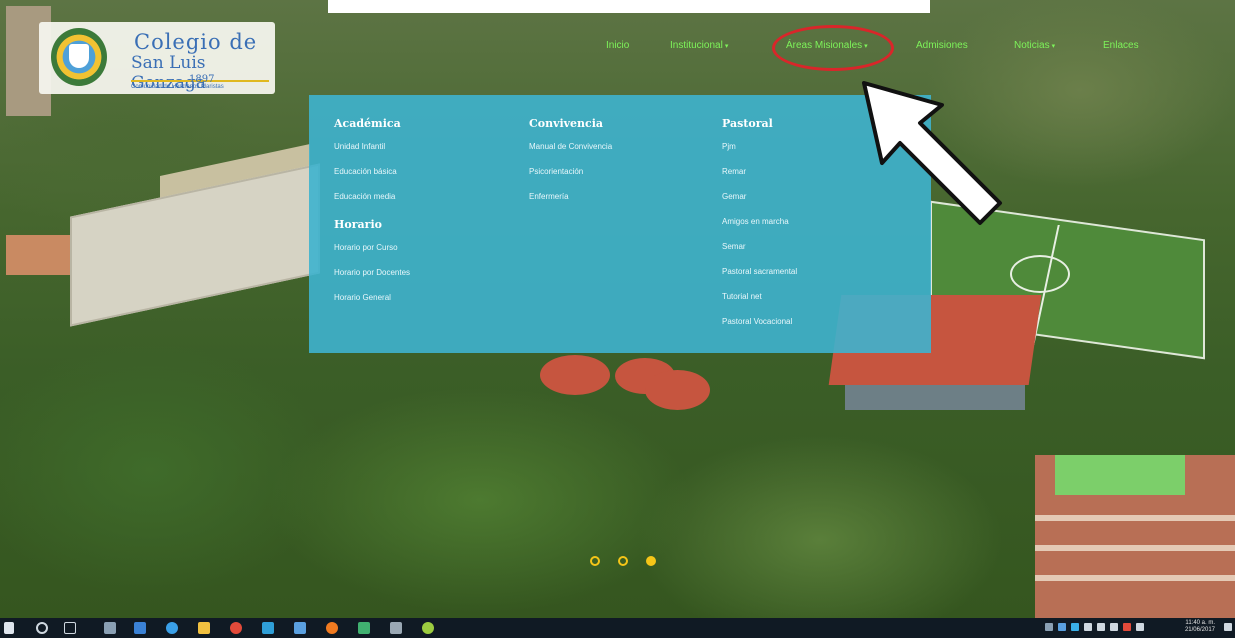  Describe the element at coordinates (367, 123) in the screenshot. I see `menu-heading-academica: Académica` at that location.